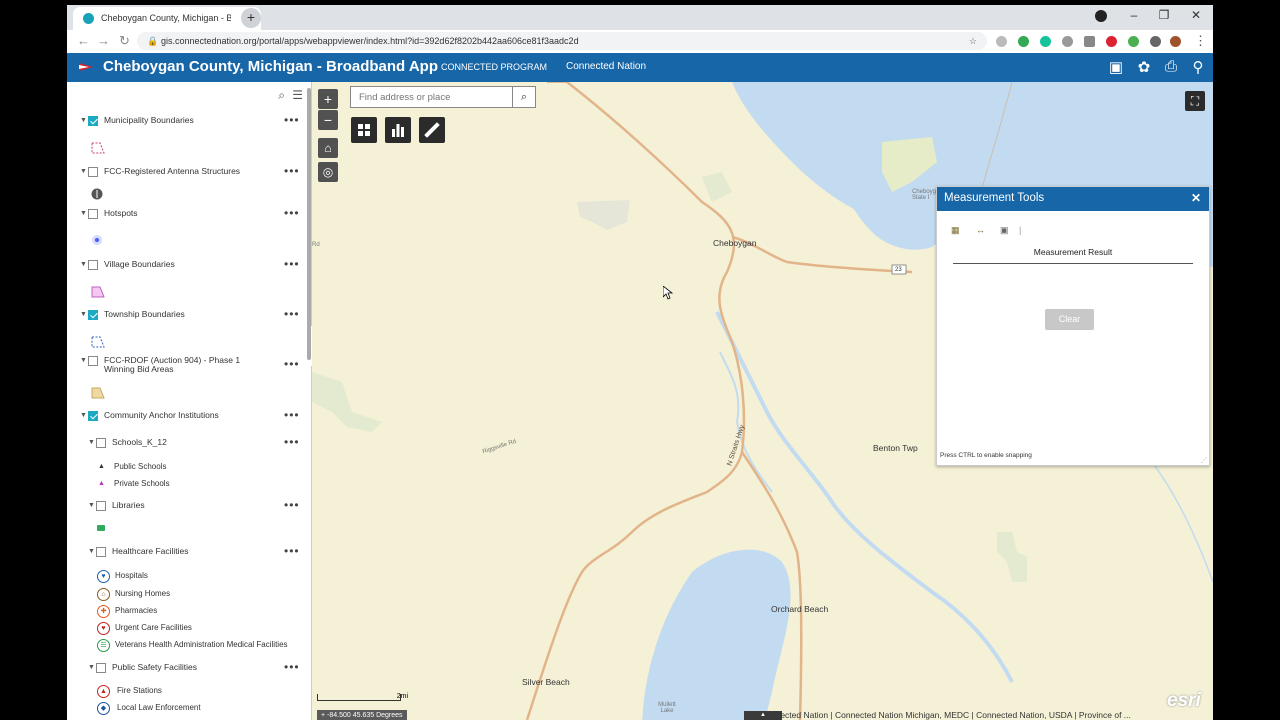 The image size is (1280, 720). What do you see at coordinates (364, 130) in the screenshot?
I see `grid-widget-button` at bounding box center [364, 130].